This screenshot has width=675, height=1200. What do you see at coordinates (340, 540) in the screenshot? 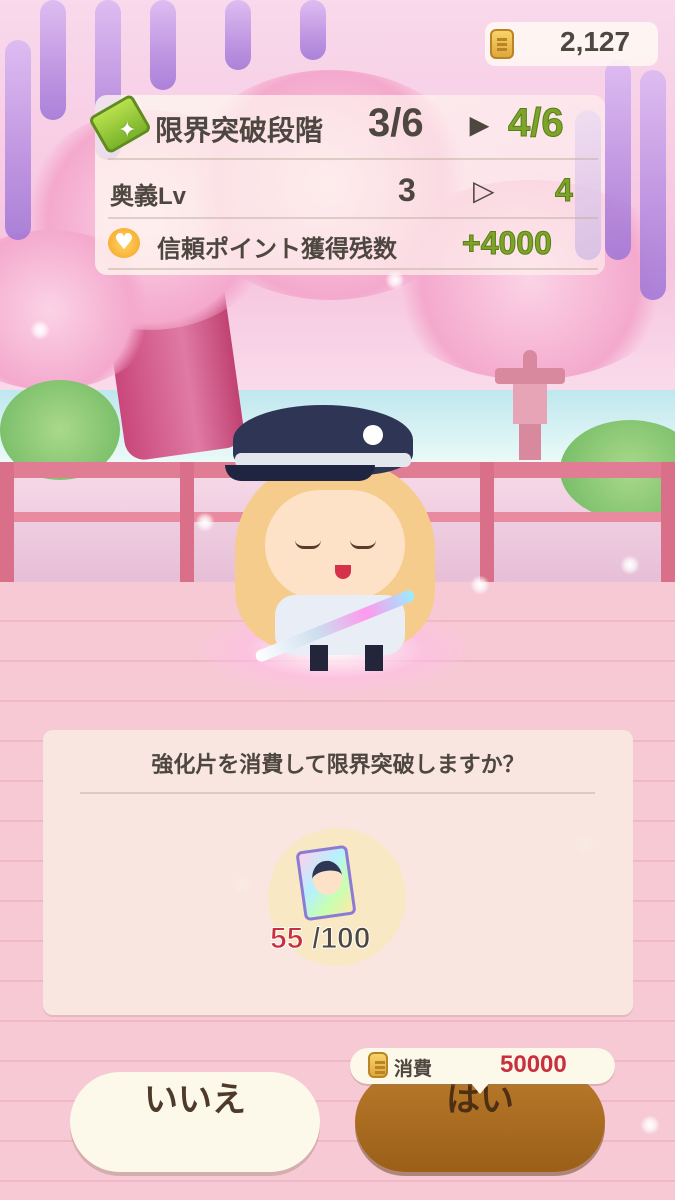
I see `character-sprite` at bounding box center [340, 540].